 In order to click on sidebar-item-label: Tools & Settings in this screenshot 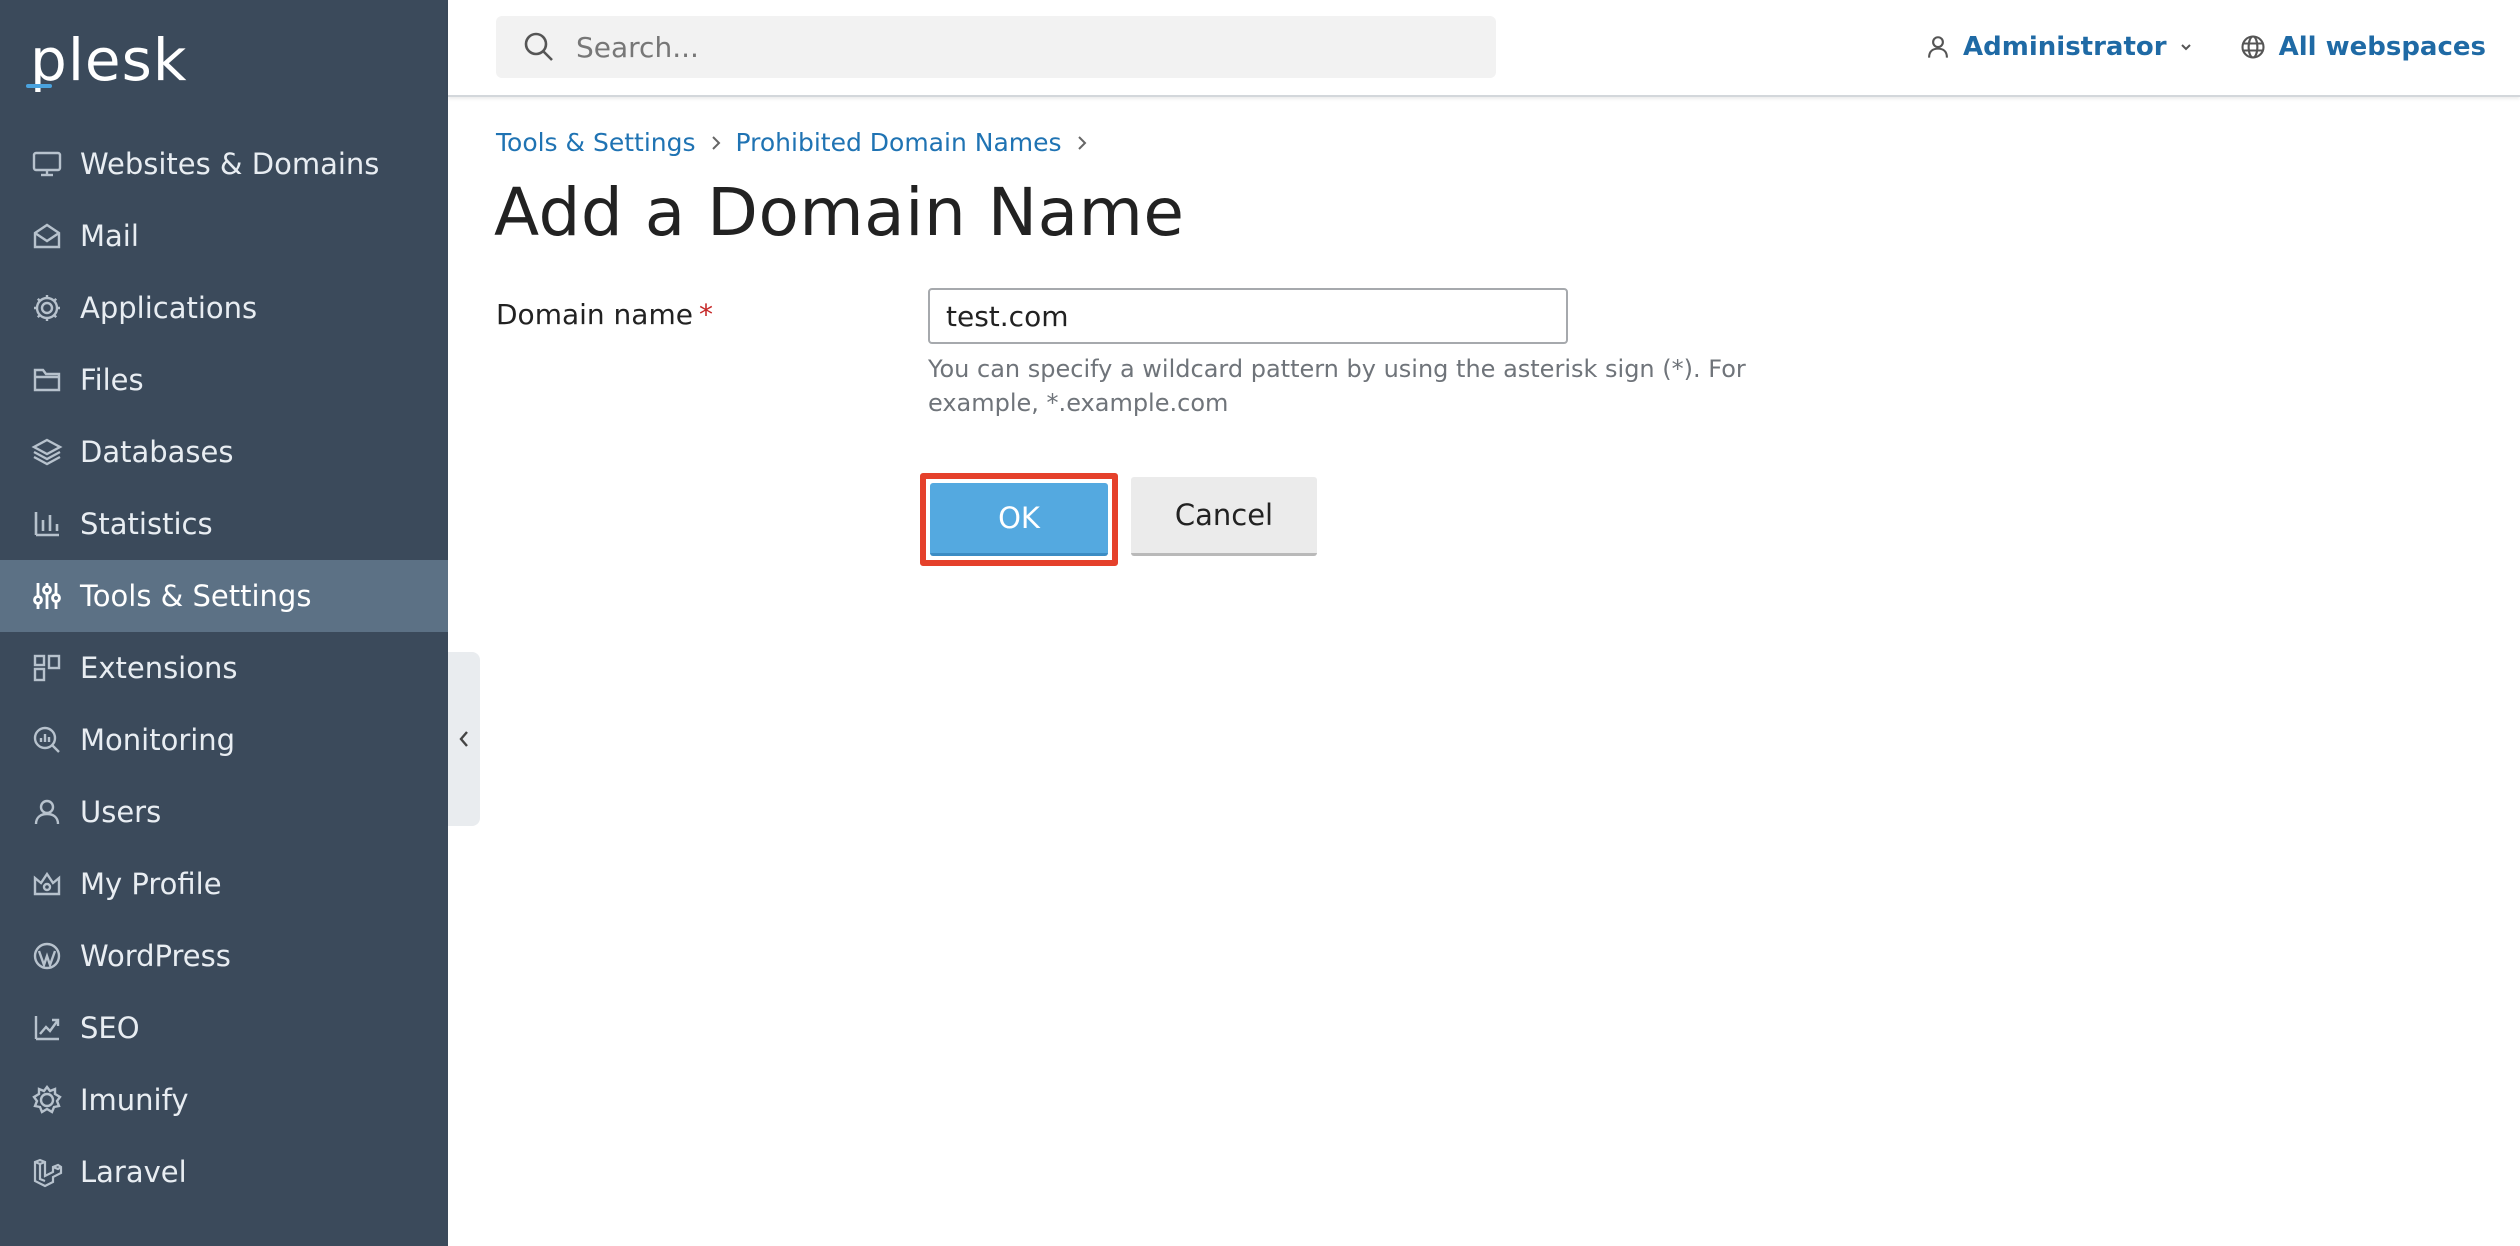, I will do `click(196, 596)`.